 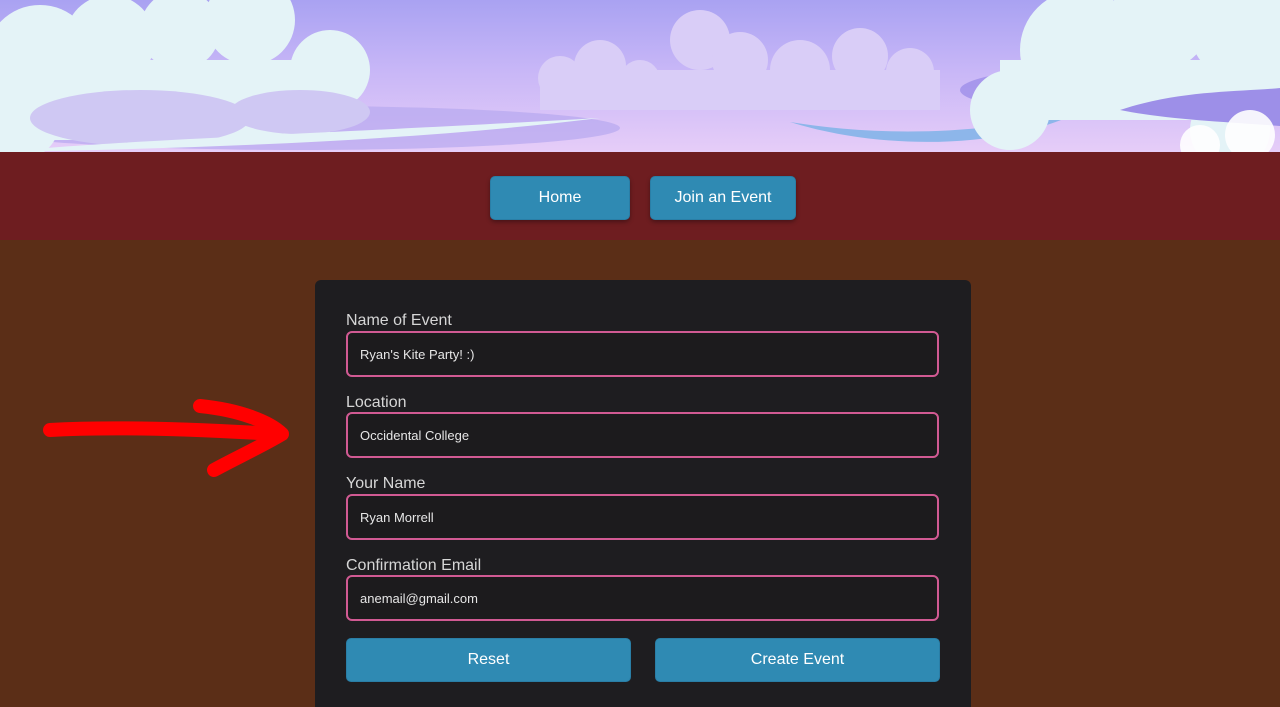 I want to click on home-button: Home, so click(x=560, y=198).